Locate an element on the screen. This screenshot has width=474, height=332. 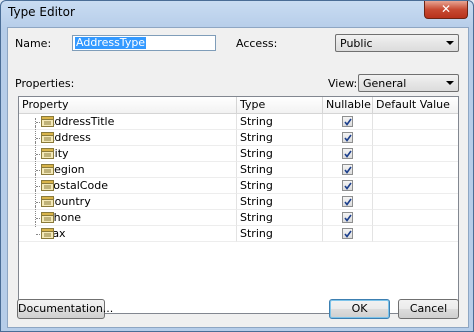
view-dropdown-value: General is located at coordinates (385, 83).